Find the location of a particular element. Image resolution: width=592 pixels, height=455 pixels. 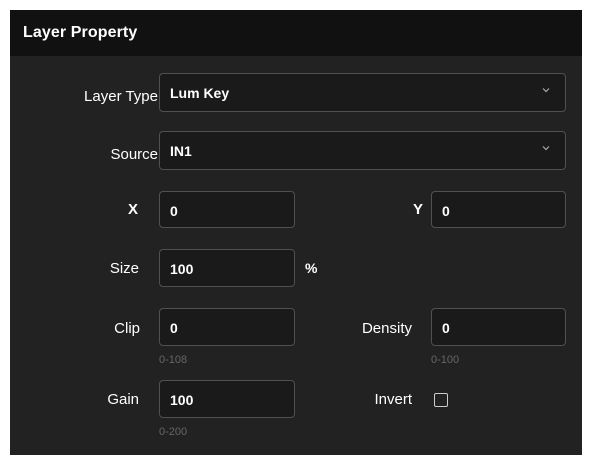

source-select: IN1 is located at coordinates (362, 150).